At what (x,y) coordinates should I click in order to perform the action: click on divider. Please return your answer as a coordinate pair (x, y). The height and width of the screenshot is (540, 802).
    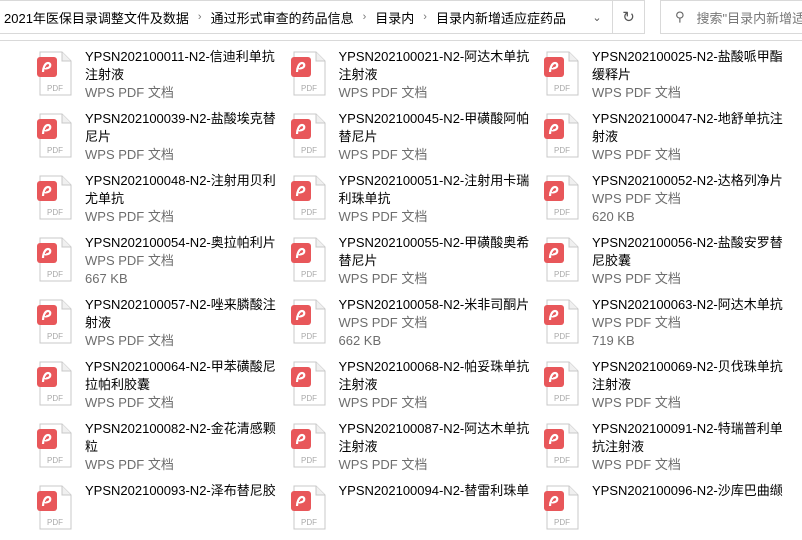
    Looking at the image, I should click on (401, 40).